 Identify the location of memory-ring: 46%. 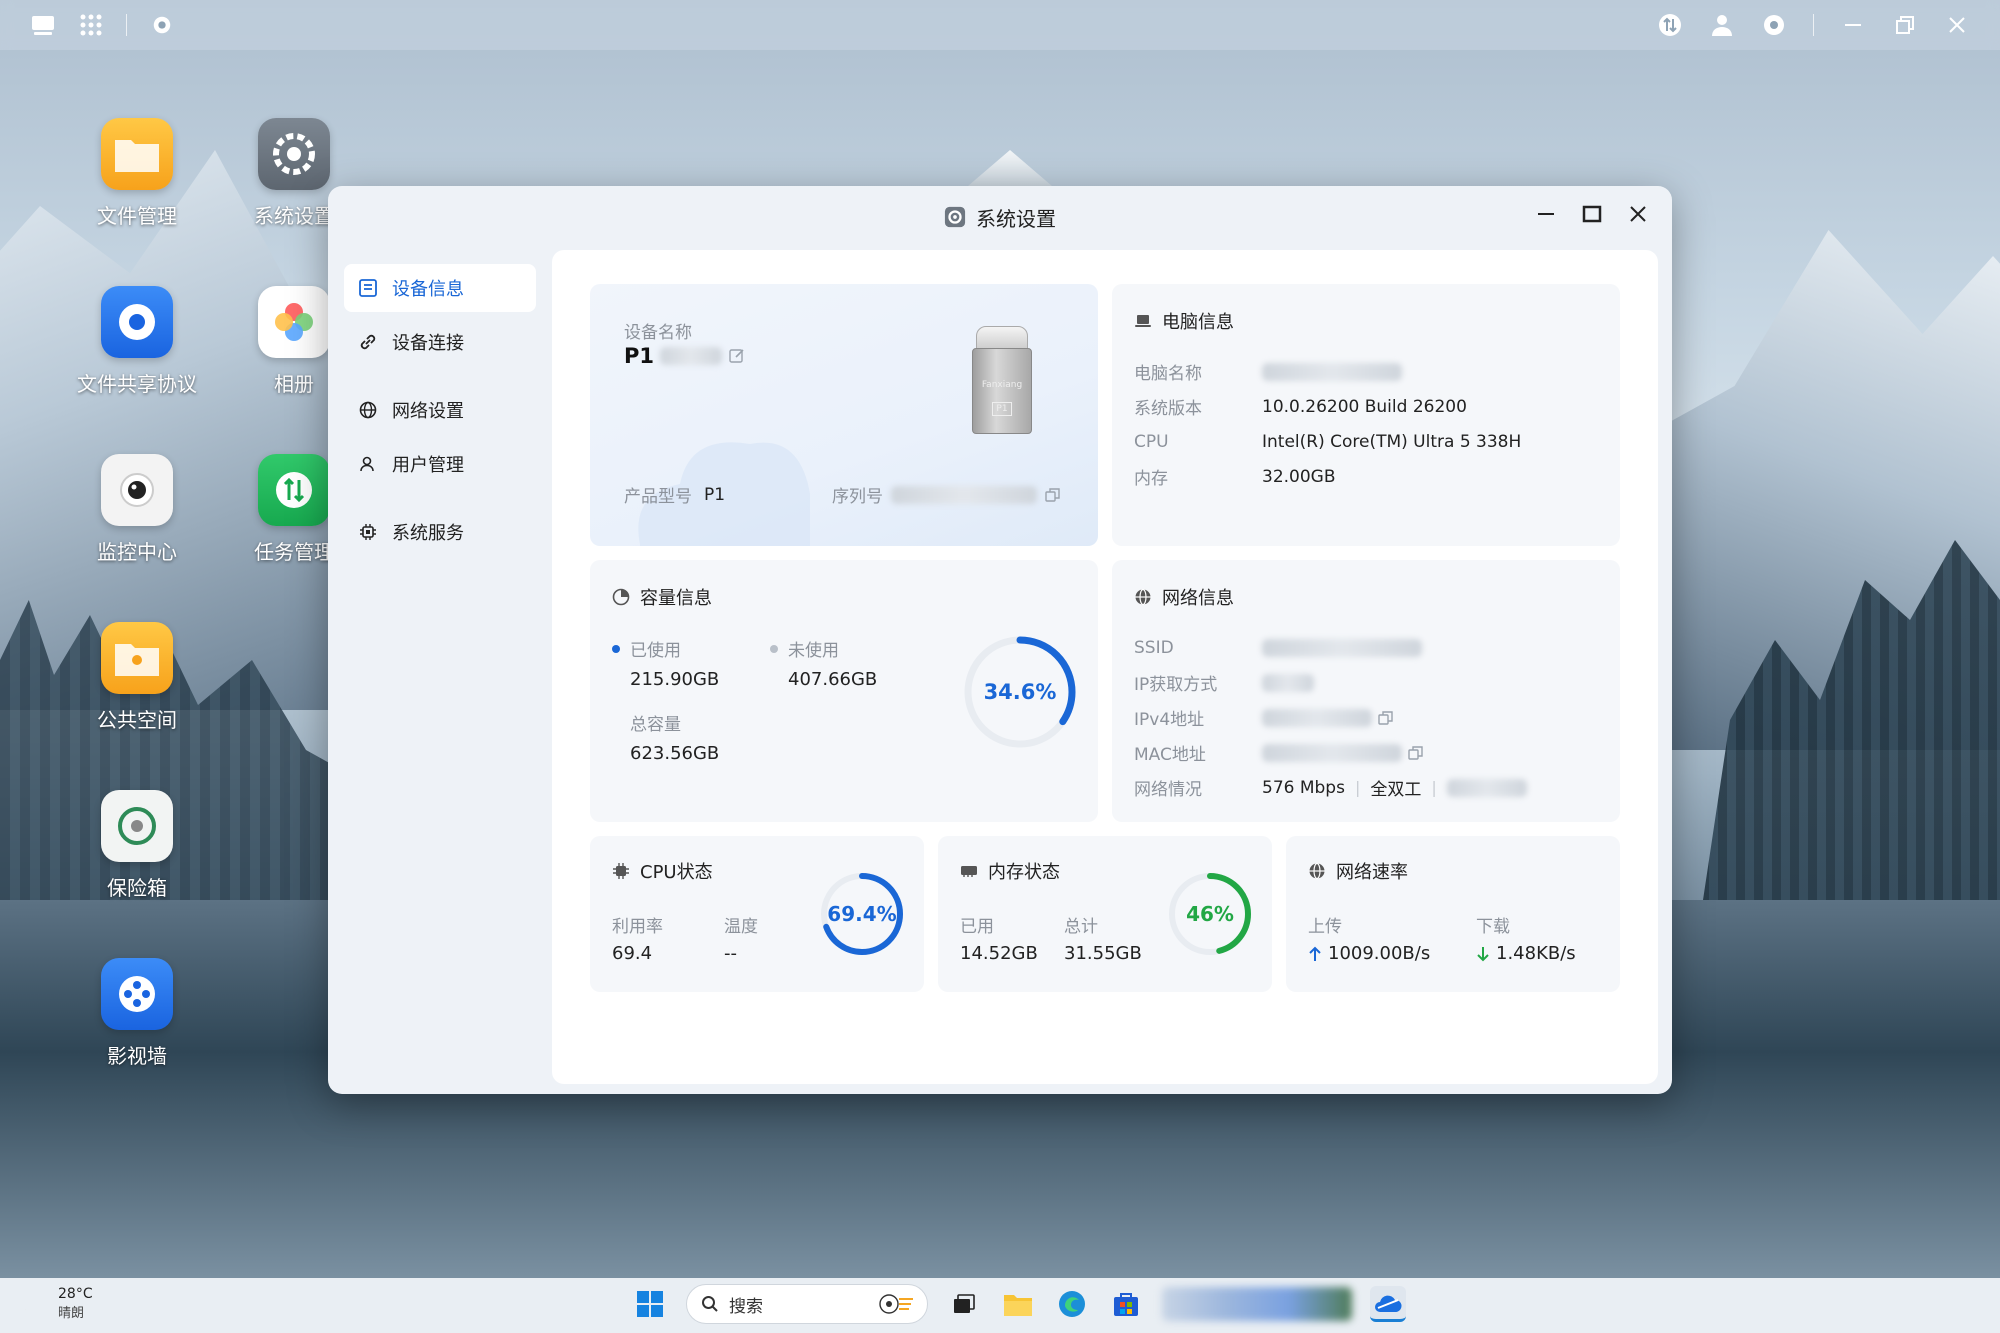
(1210, 914).